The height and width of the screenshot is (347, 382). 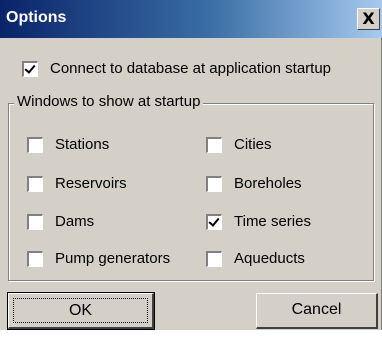 I want to click on cancel-button: Cancel, so click(x=317, y=311).